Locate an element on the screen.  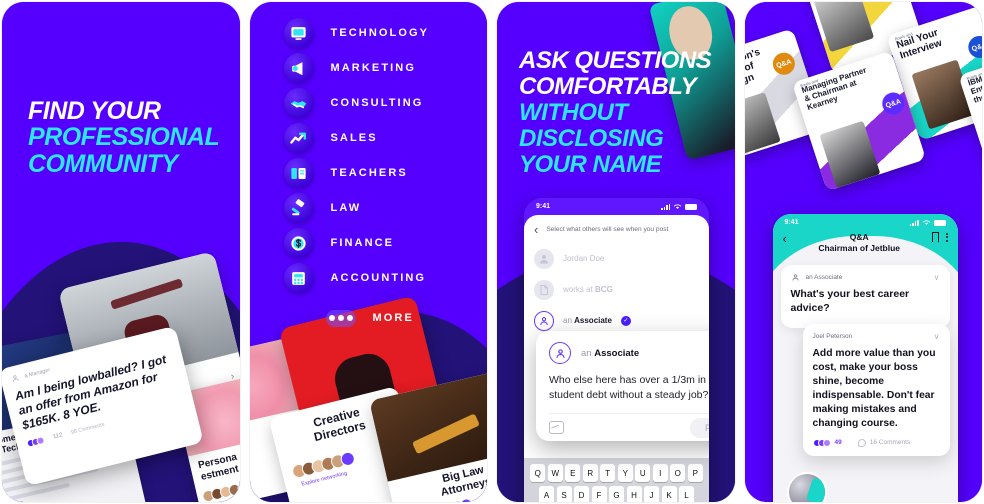
dollar-coin-icon is located at coordinates (298, 243).